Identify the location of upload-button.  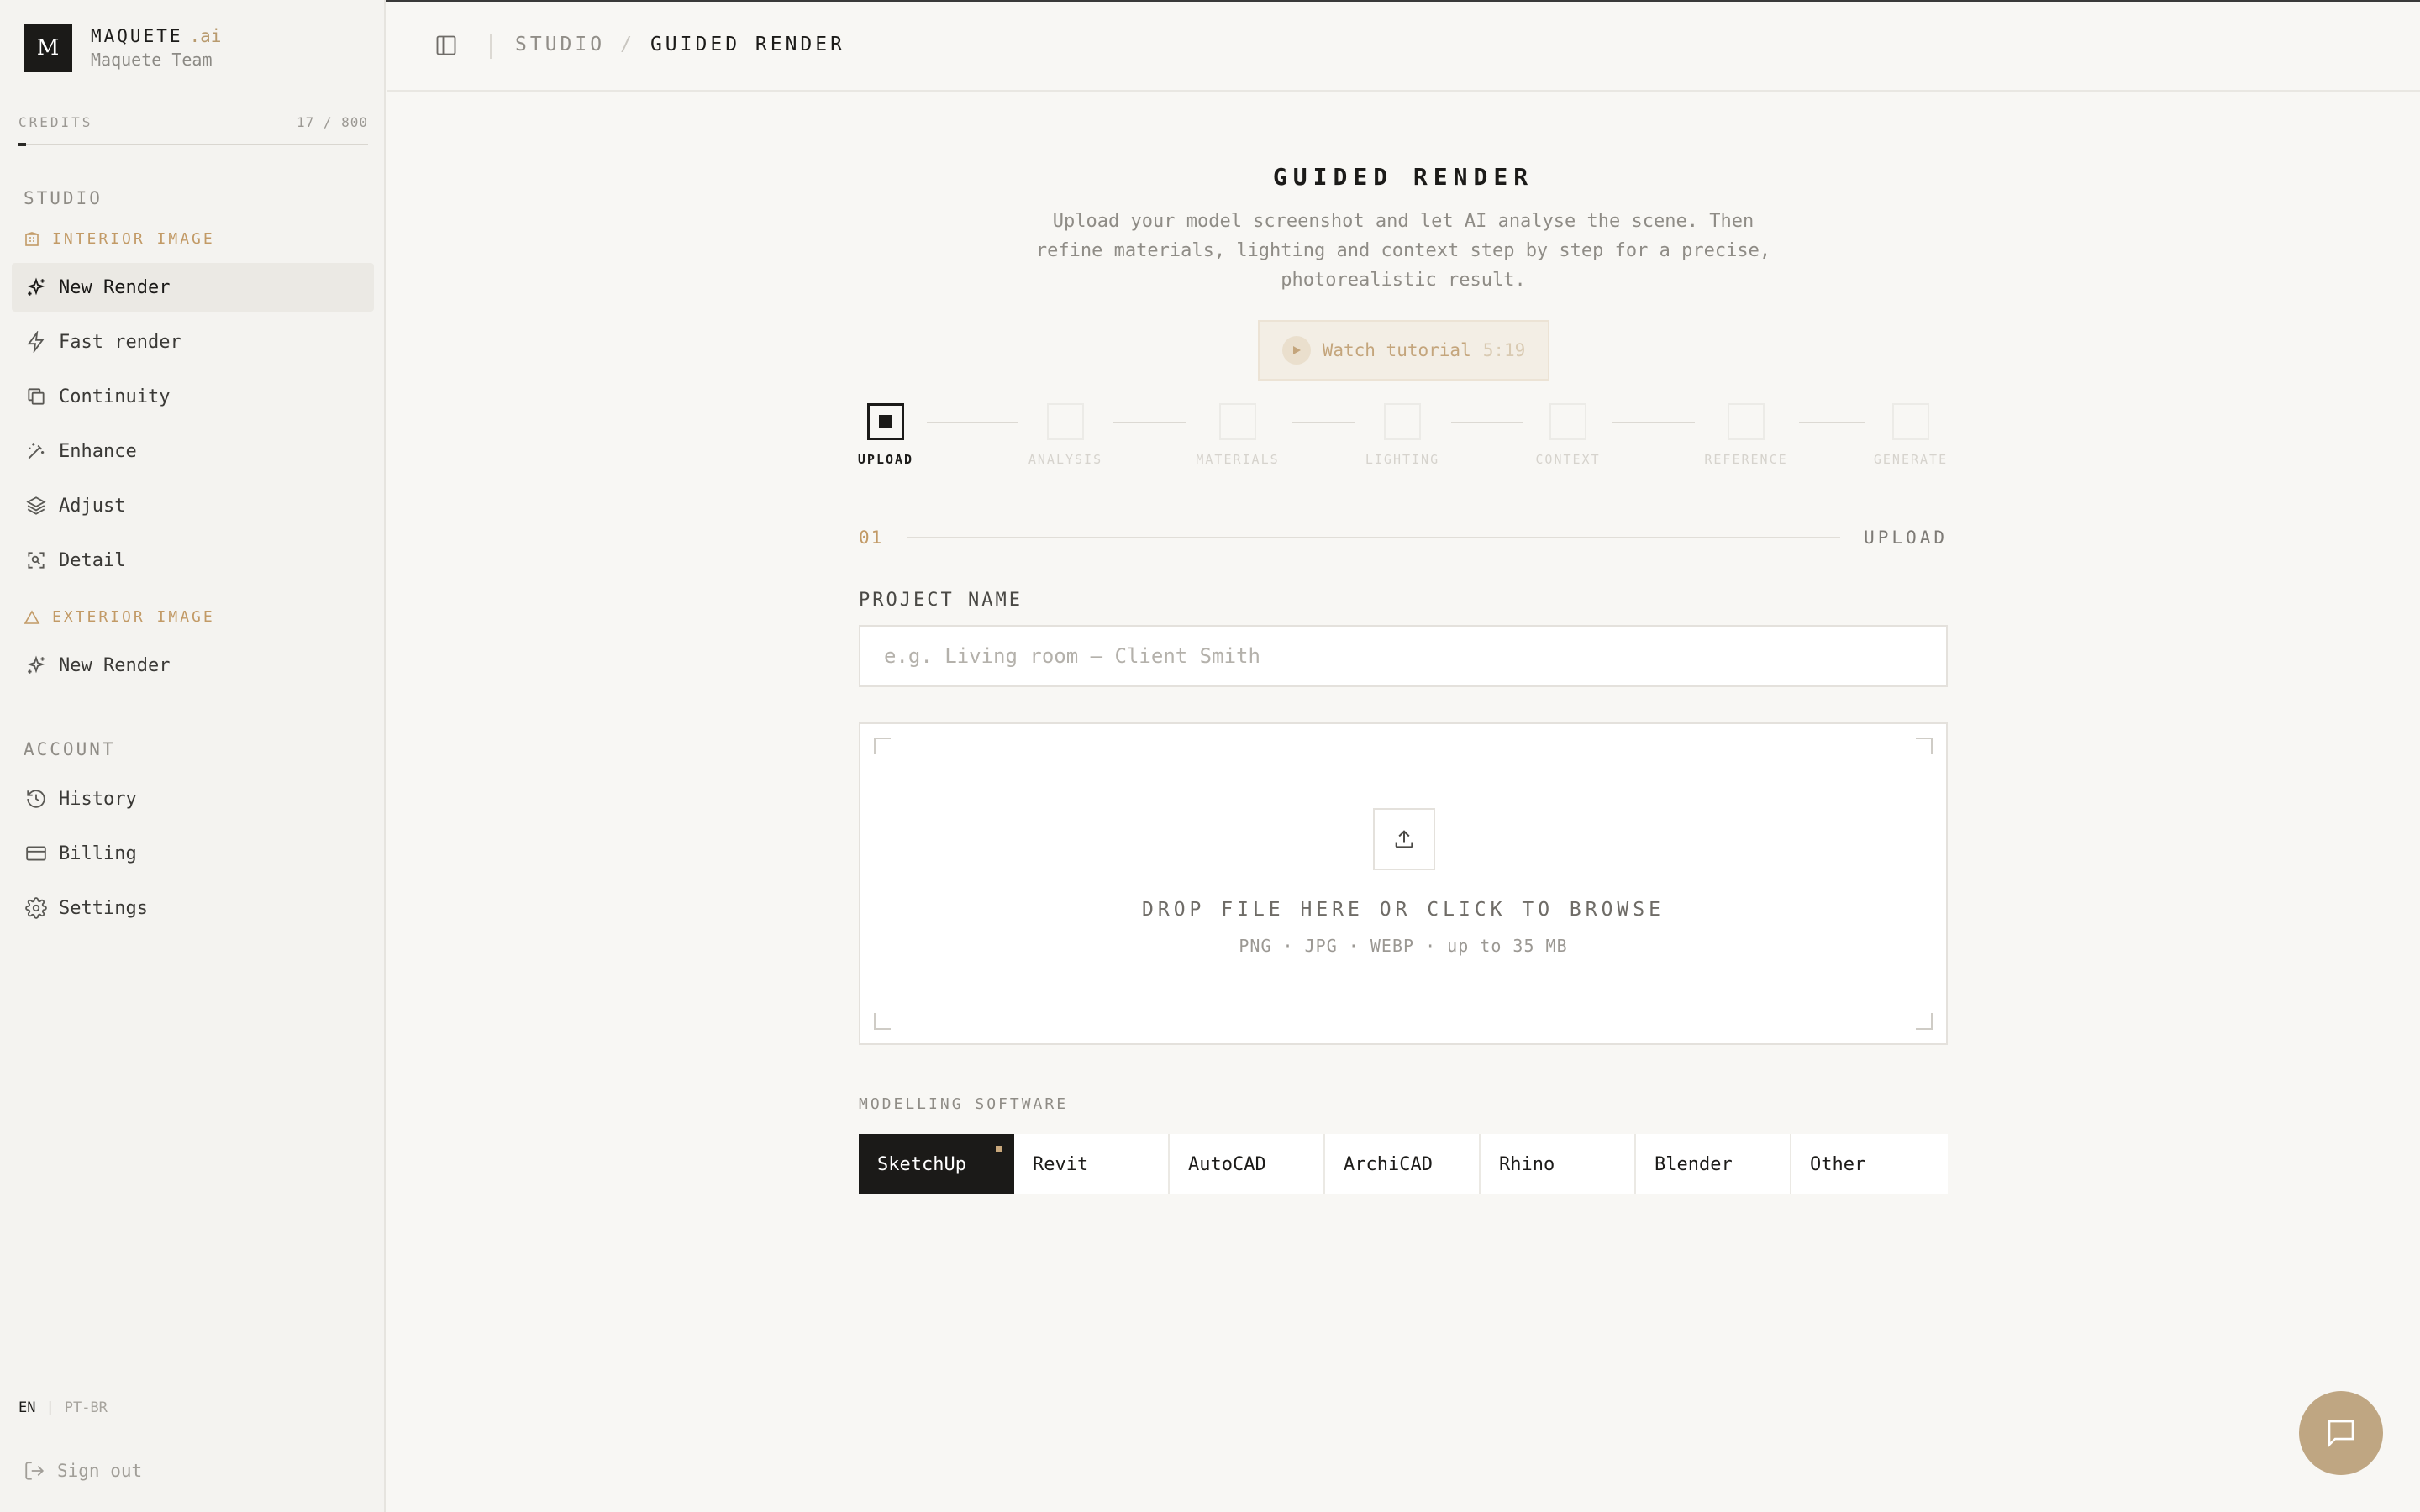
(1404, 839).